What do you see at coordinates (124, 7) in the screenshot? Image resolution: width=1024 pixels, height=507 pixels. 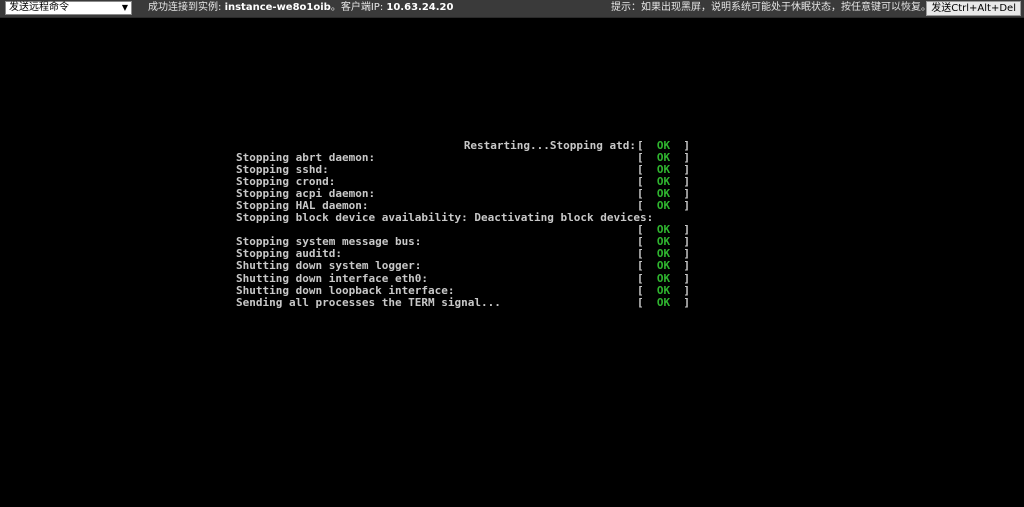 I see `chevron-down-icon: ▼` at bounding box center [124, 7].